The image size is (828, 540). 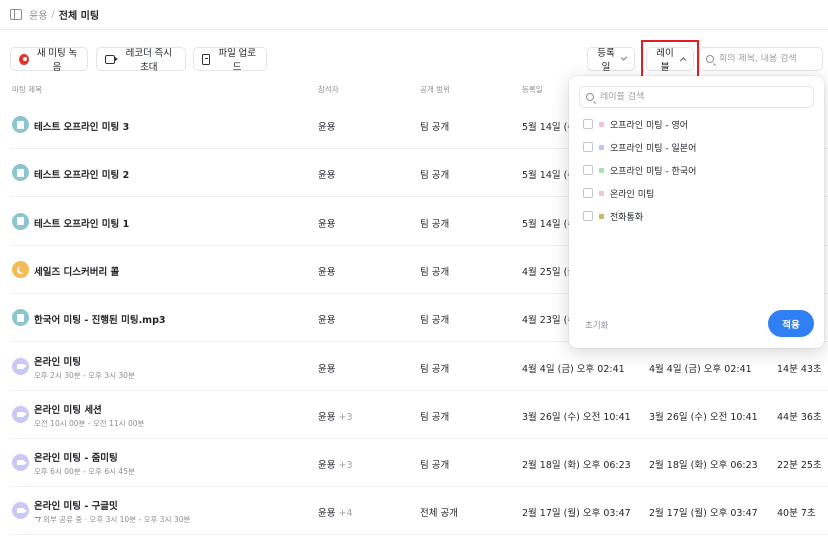 I want to click on sort-dropdown: 등록일, so click(x=611, y=60).